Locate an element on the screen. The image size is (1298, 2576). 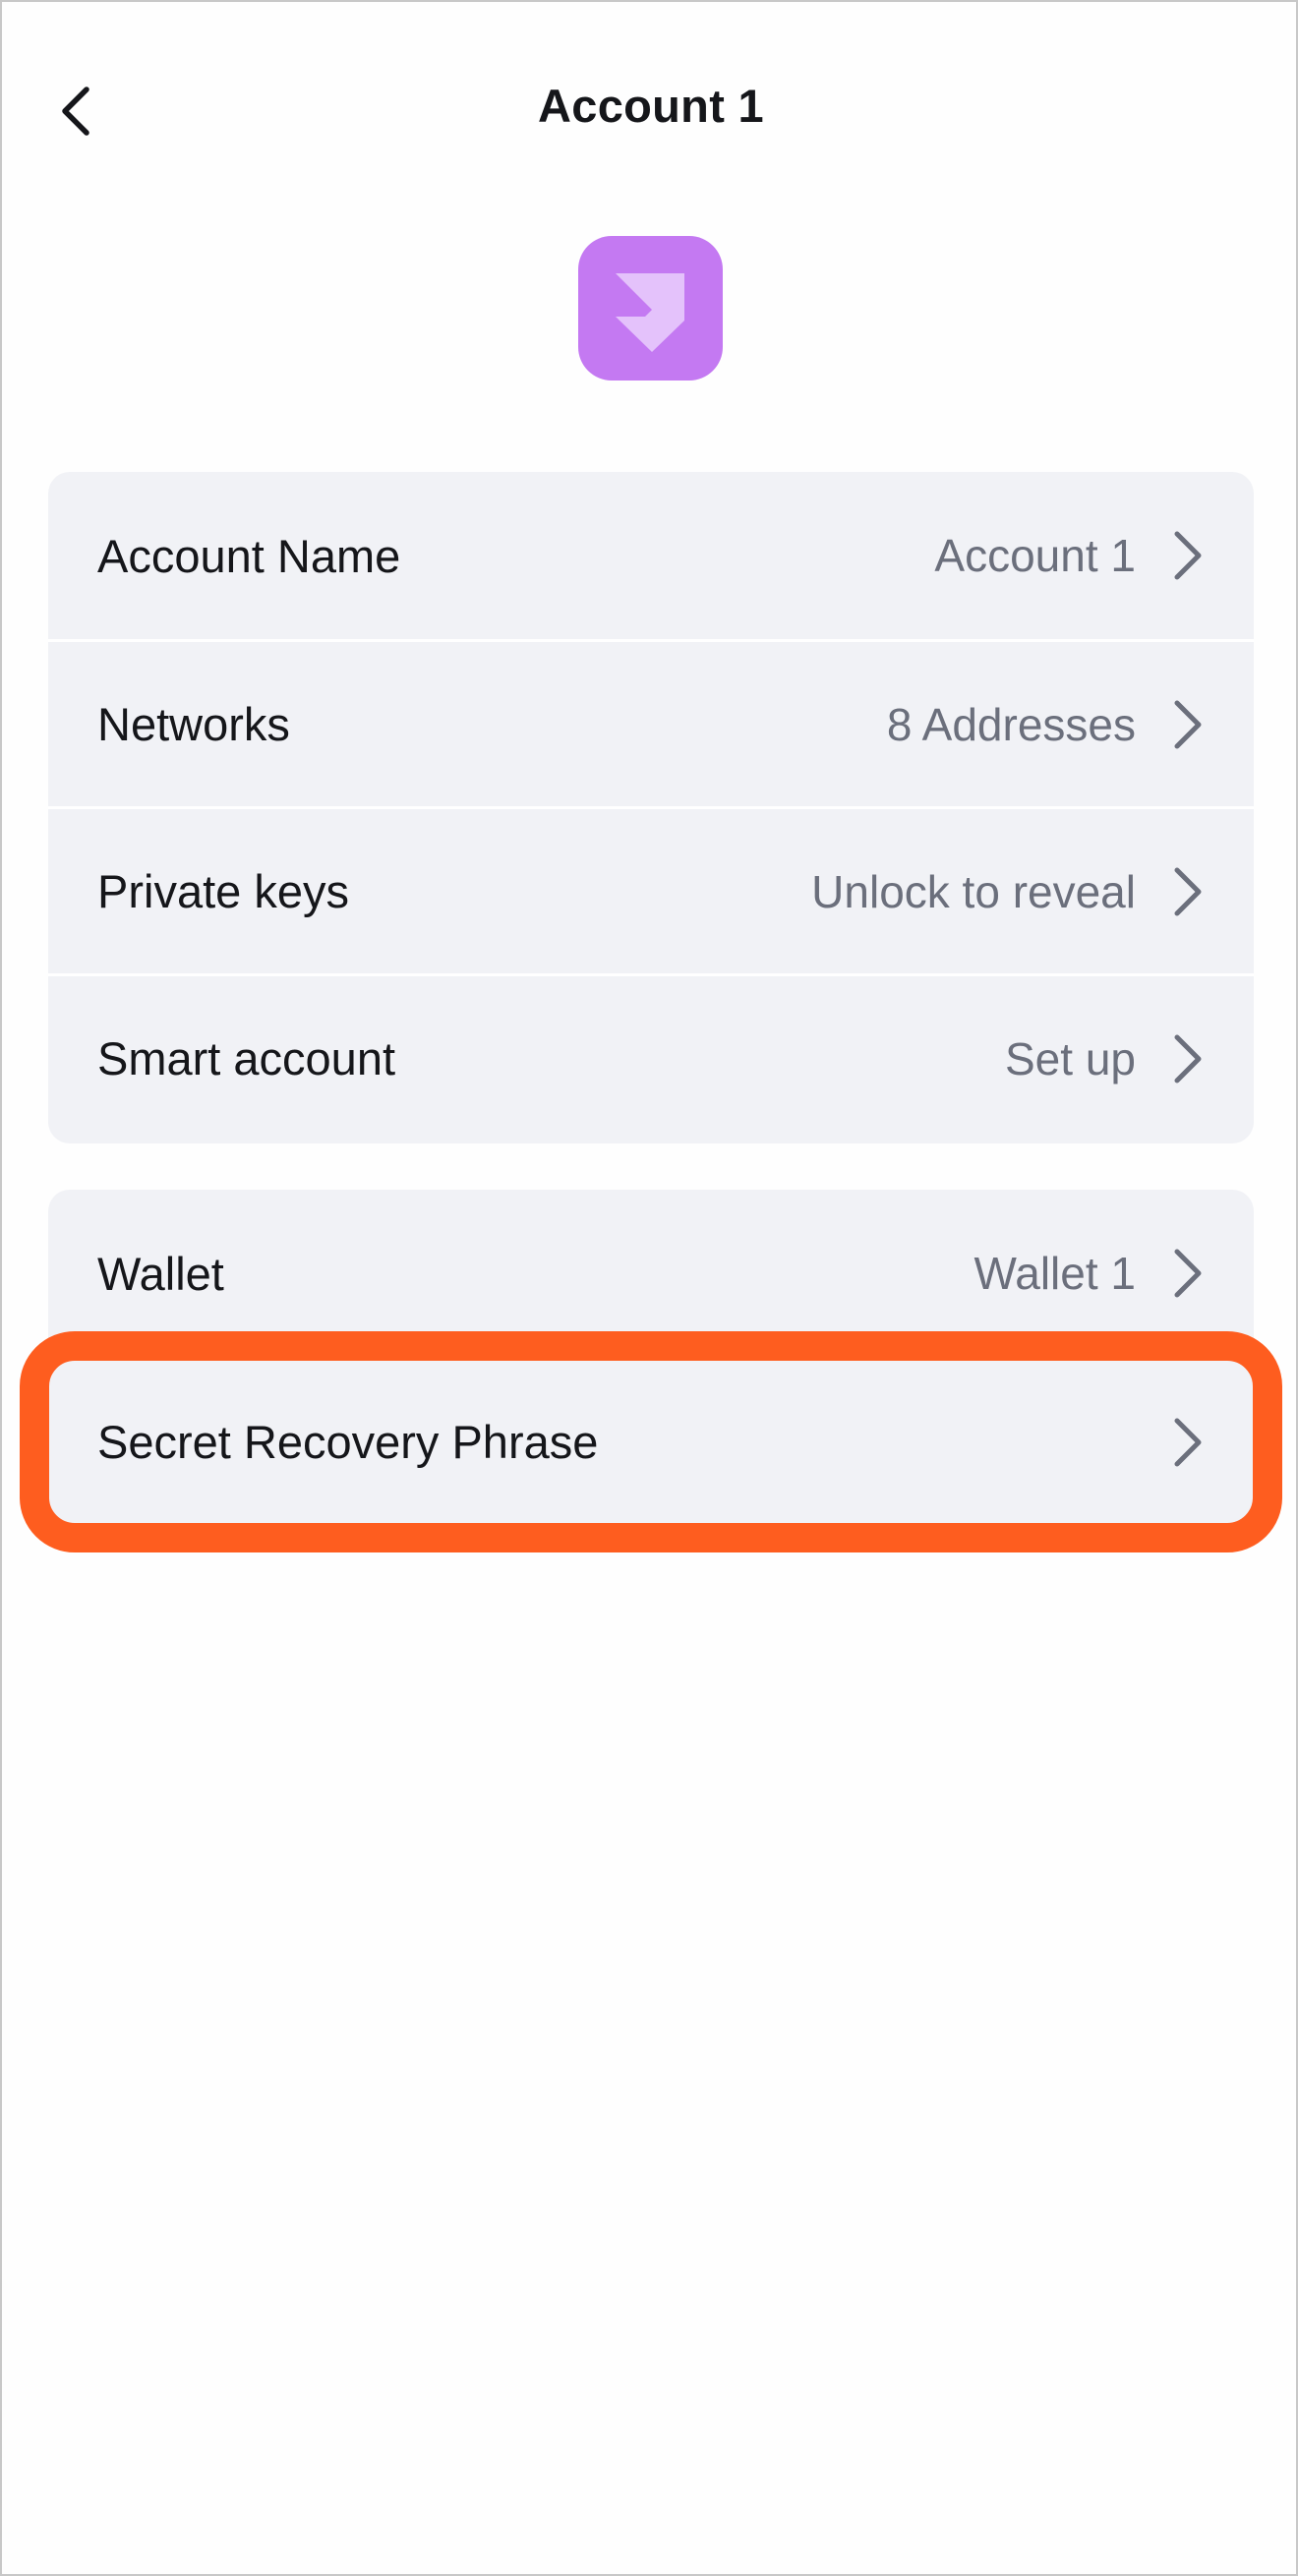
row-label: Smart account is located at coordinates (246, 1058).